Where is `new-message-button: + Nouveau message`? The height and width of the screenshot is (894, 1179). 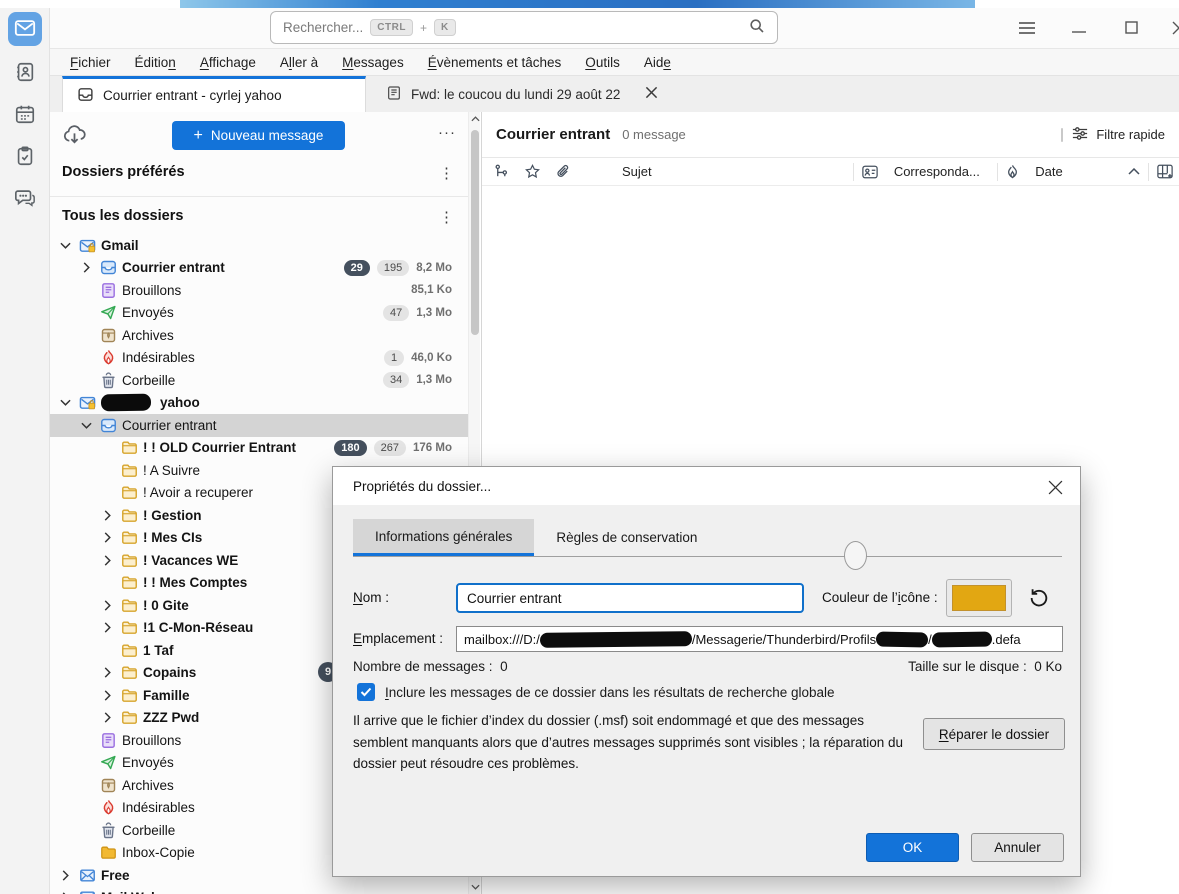
new-message-button: + Nouveau message is located at coordinates (258, 135).